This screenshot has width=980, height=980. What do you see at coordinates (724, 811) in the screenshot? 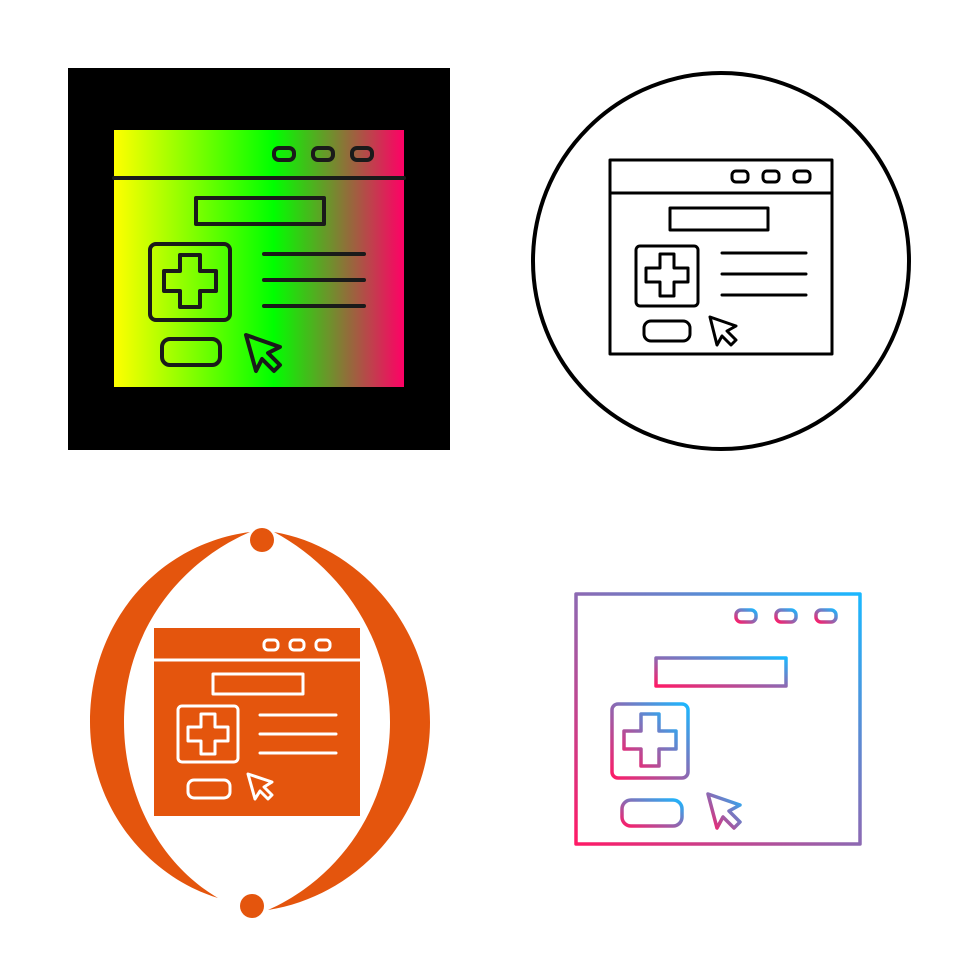
I see `cursor-arrow-icon` at bounding box center [724, 811].